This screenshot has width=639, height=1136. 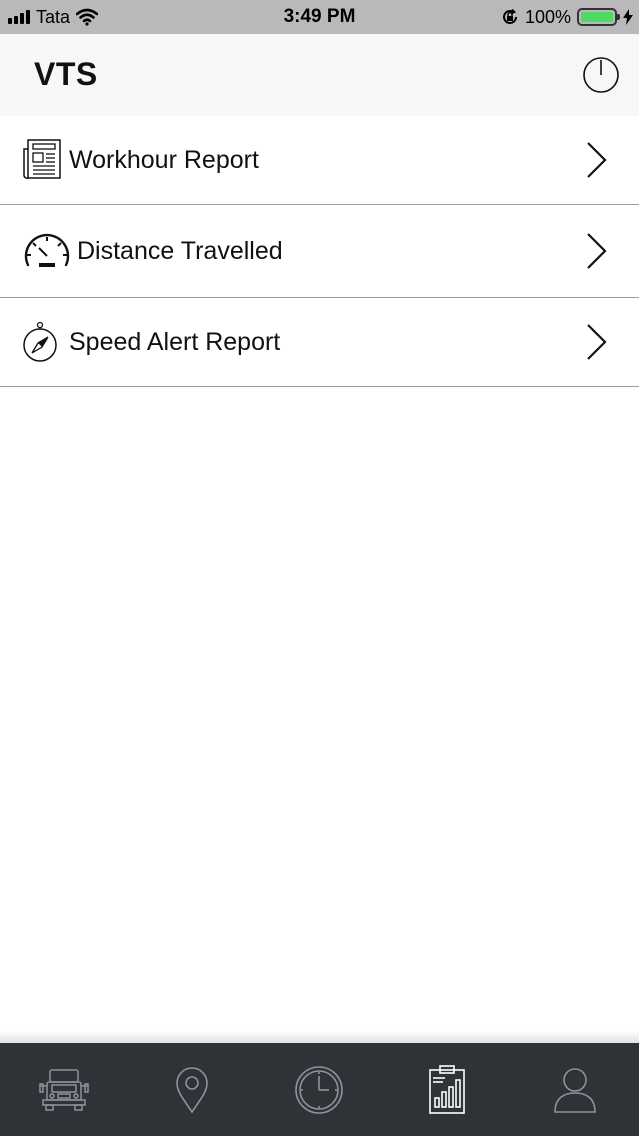 I want to click on tab-reports, so click(x=447, y=1089).